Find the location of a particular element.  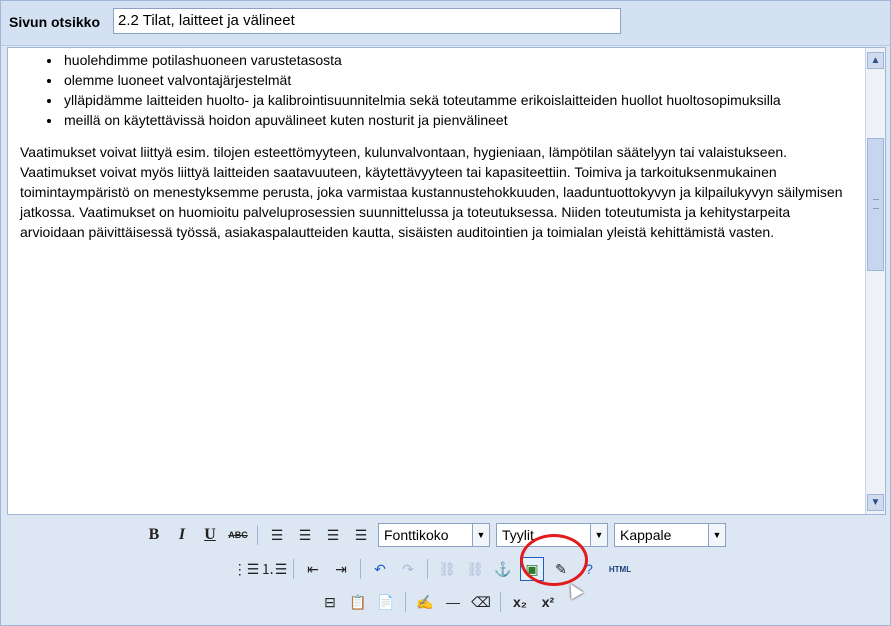

mouse-cursor-icon is located at coordinates (574, 590).